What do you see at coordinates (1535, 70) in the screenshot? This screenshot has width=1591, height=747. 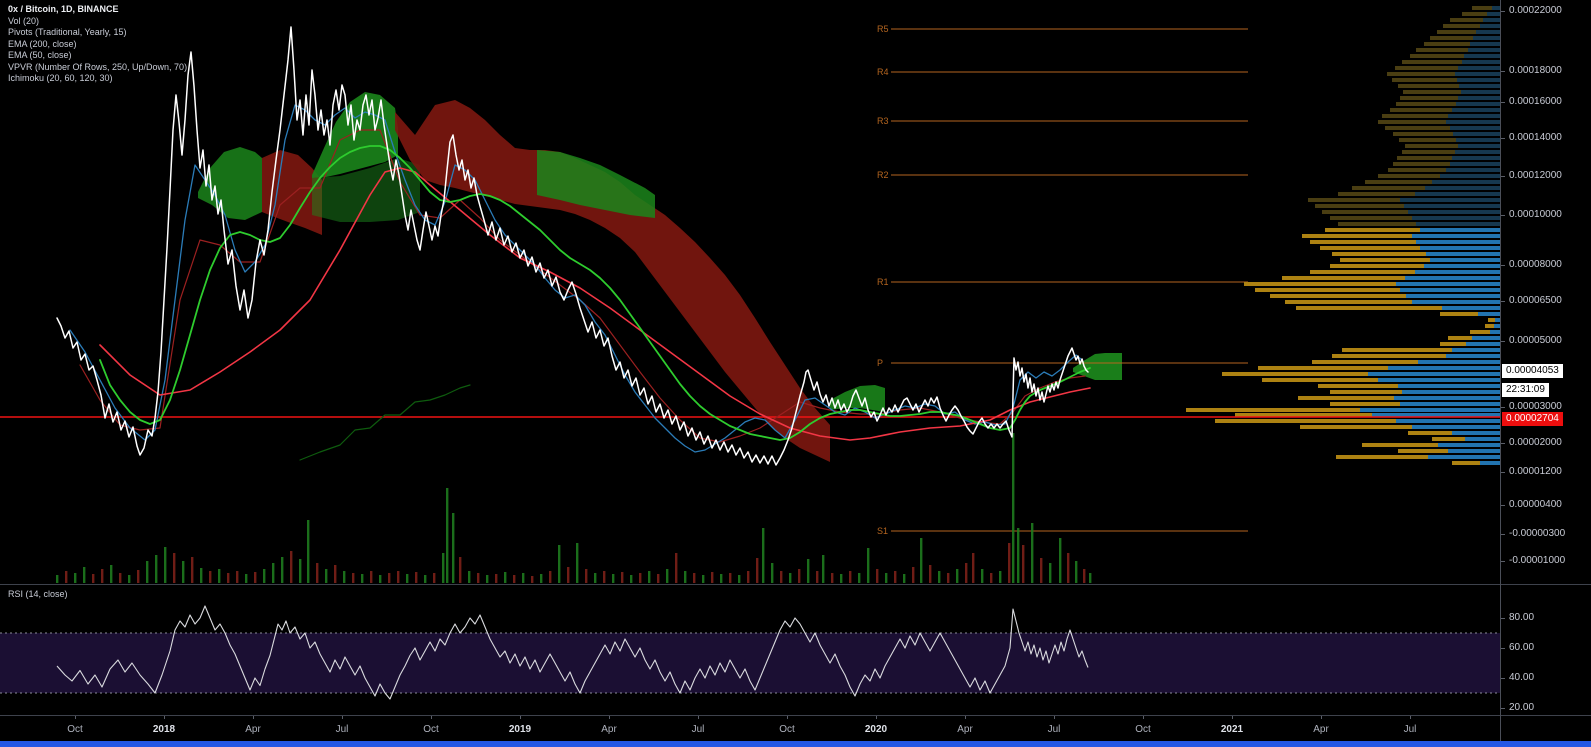 I see `price-axis-label: 0.00018000` at bounding box center [1535, 70].